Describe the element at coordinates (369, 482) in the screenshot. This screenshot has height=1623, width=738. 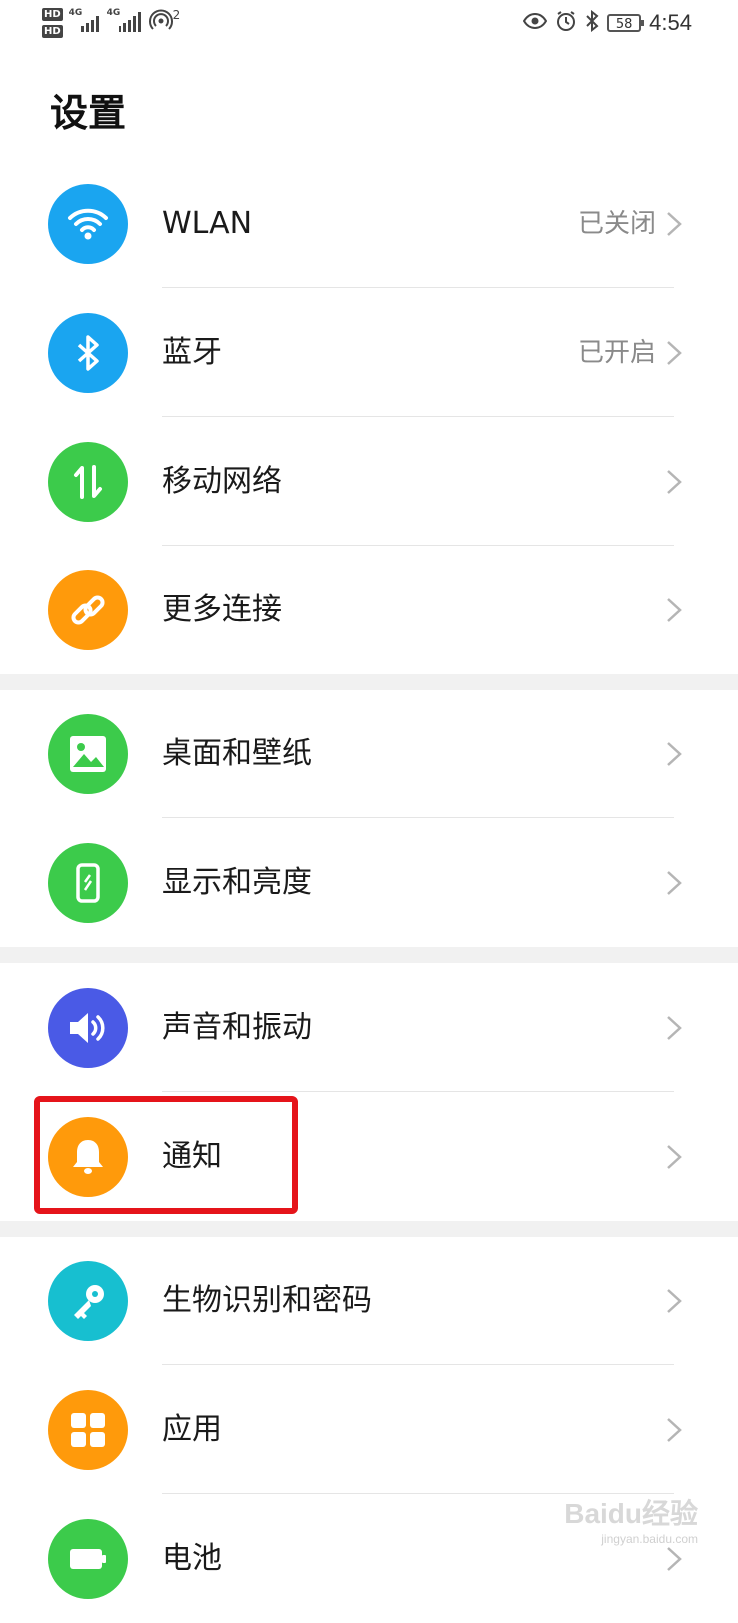
I see `settings-item-mobile-network: 移动网络` at that location.